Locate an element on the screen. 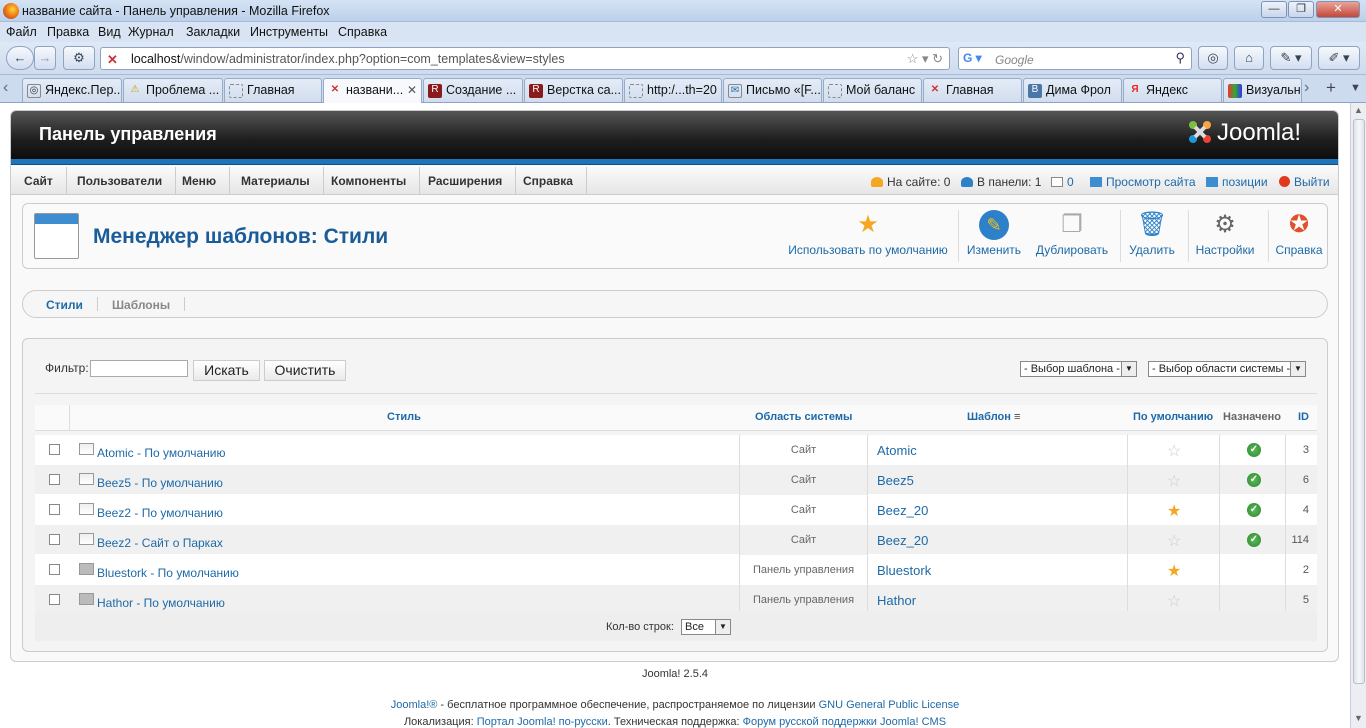 This screenshot has width=1366, height=728. joomla-link: Joomla!® is located at coordinates (414, 705).